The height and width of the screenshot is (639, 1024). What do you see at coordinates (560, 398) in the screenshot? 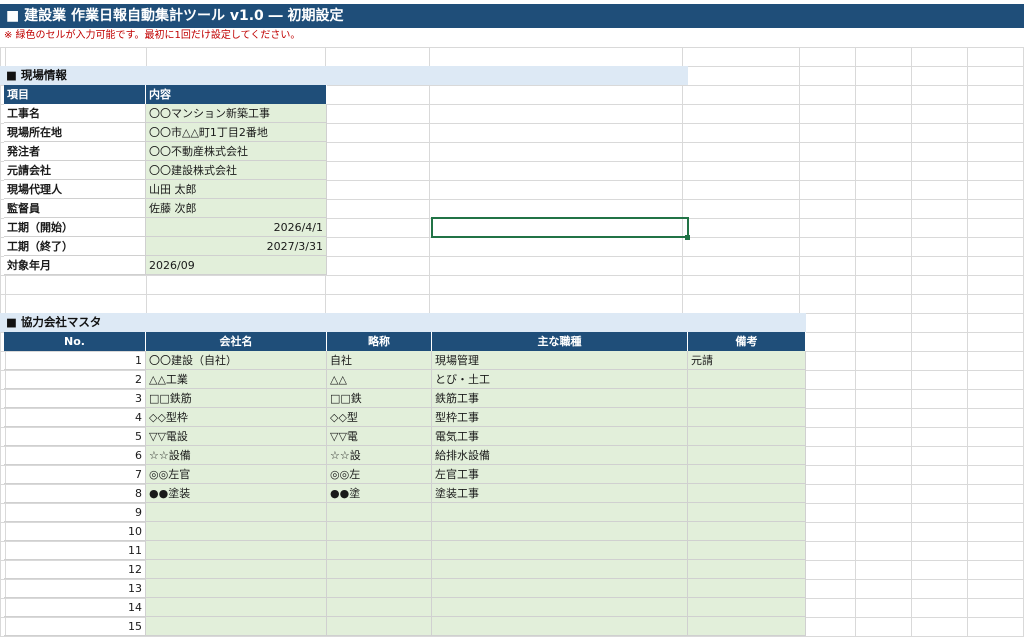
I see `partner-trade: 鉄筋工事` at bounding box center [560, 398].